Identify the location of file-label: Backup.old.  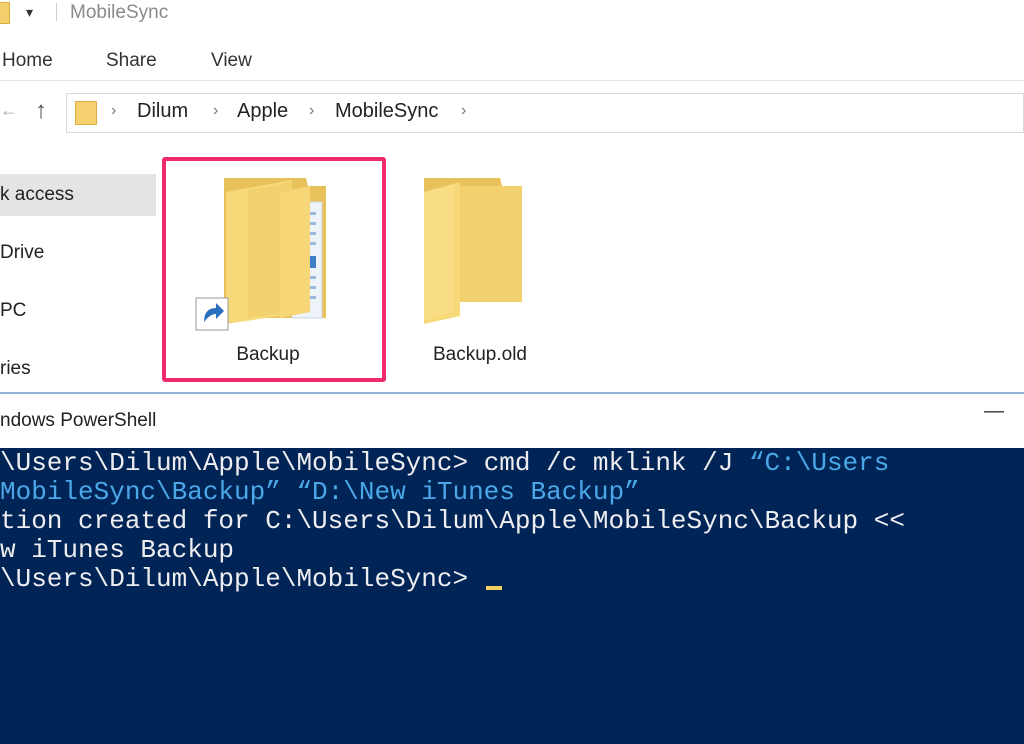
(479, 354).